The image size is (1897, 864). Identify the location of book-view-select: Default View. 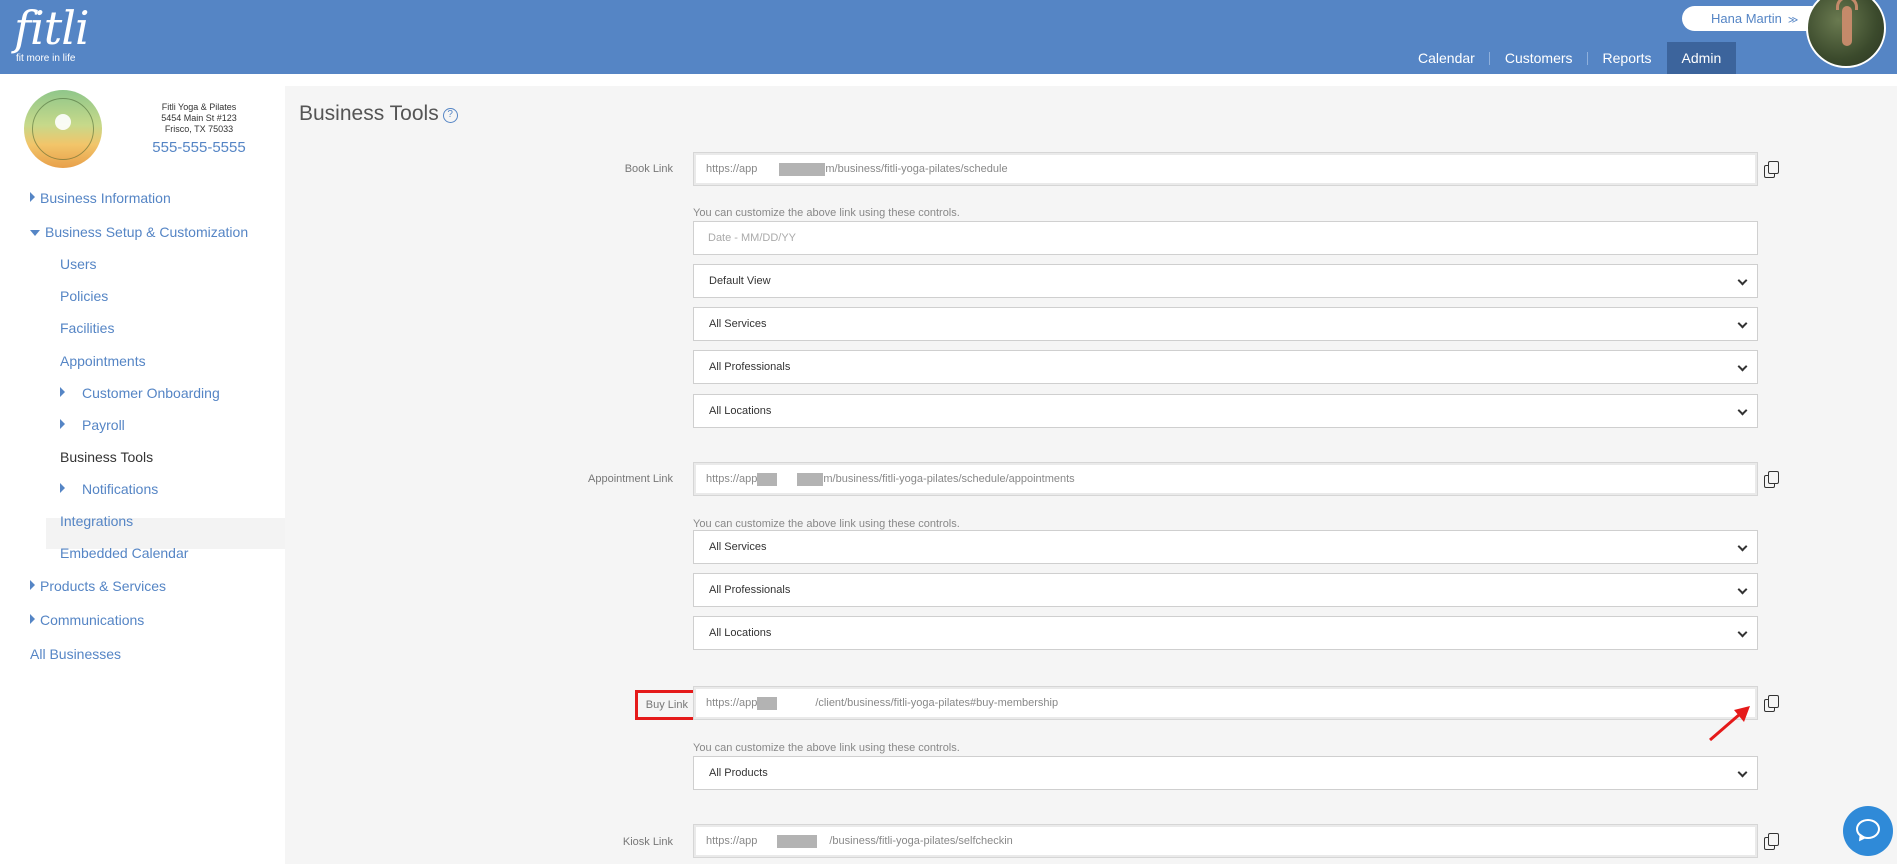
(1225, 281).